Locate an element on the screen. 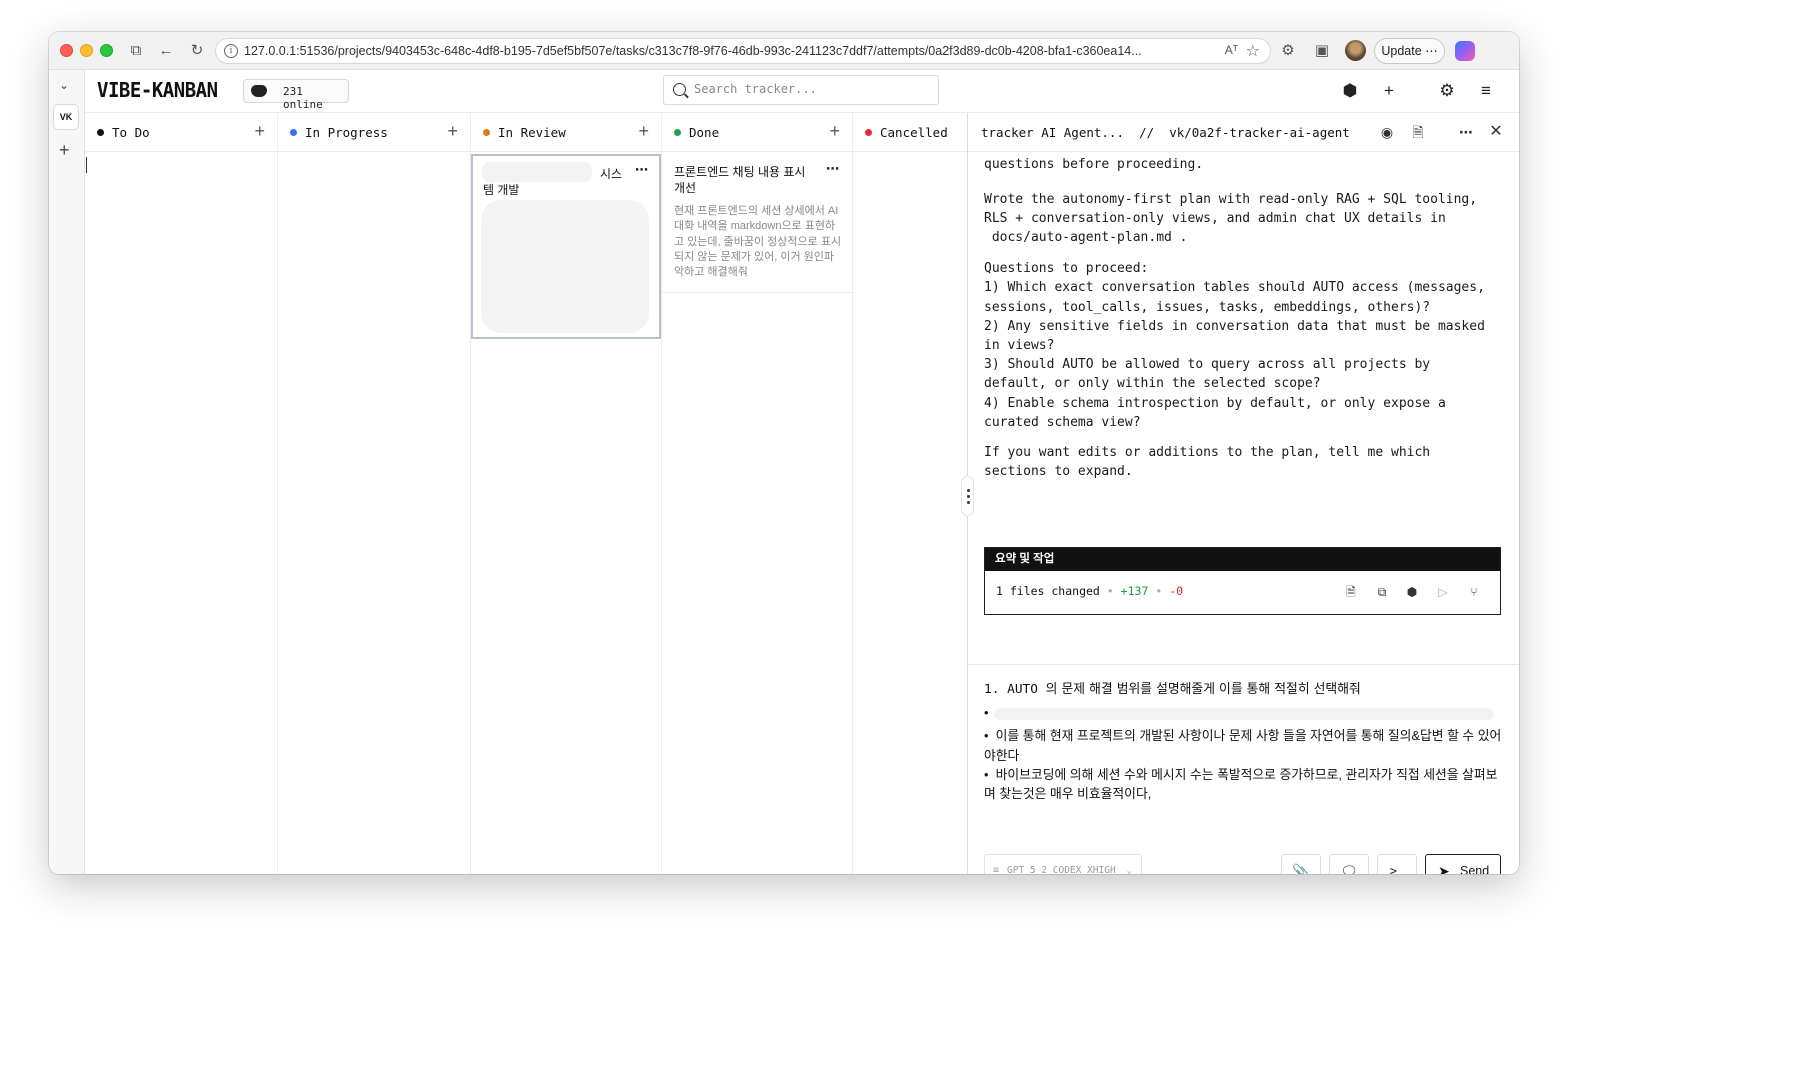 This screenshot has width=1798, height=1078. branch-name: vk/0a2f-tracker-ai-agent is located at coordinates (1259, 132).